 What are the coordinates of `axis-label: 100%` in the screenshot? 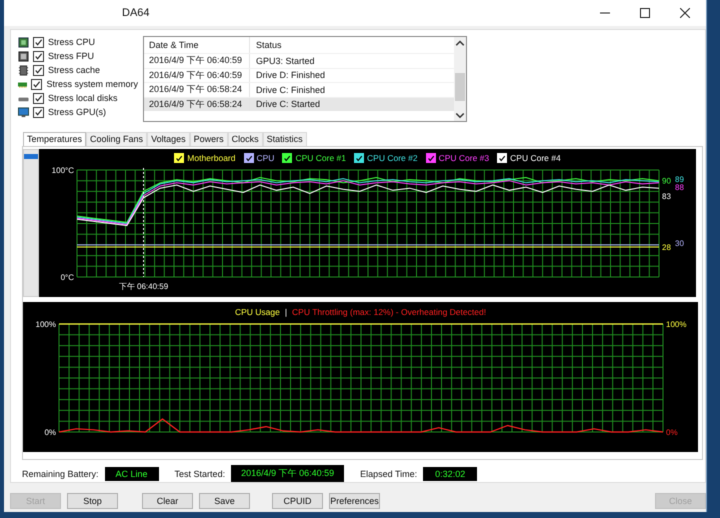 It's located at (46, 324).